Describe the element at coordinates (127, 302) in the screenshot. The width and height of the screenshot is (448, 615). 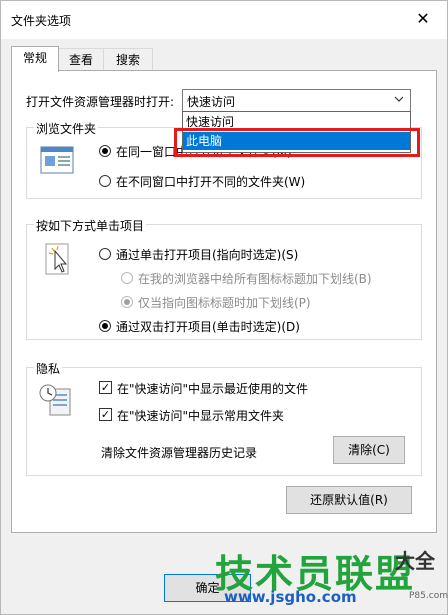
I see `radio-underline-hover` at that location.